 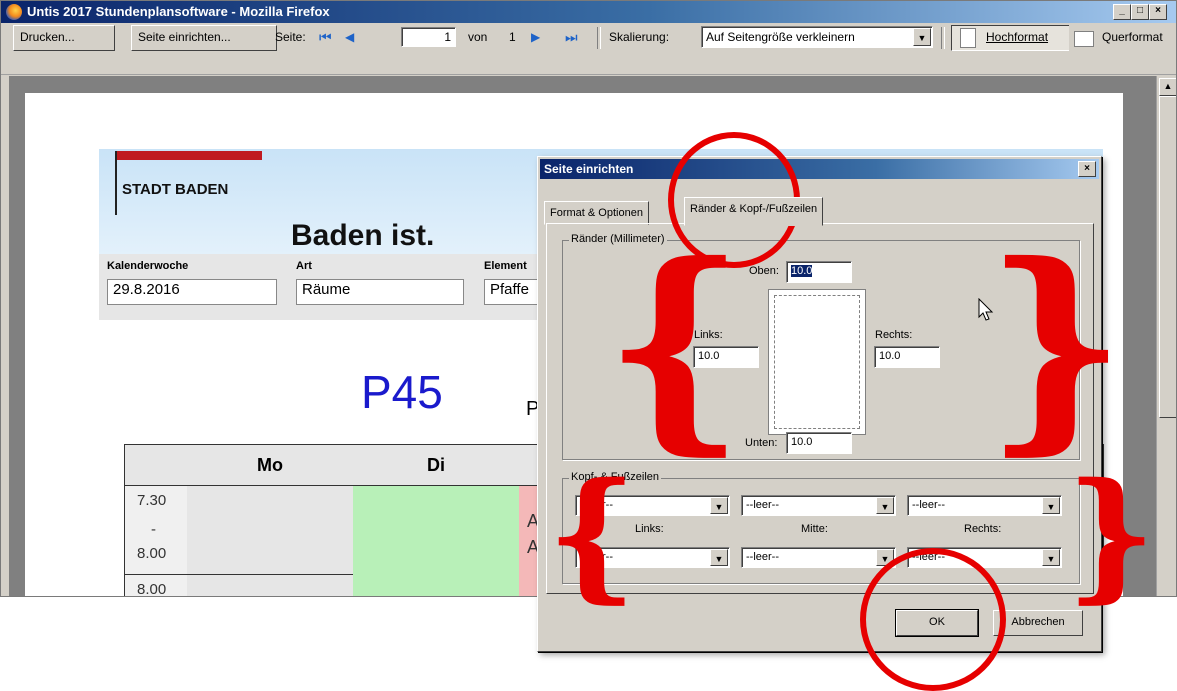 What do you see at coordinates (1167, 257) in the screenshot?
I see `scroll-thumb` at bounding box center [1167, 257].